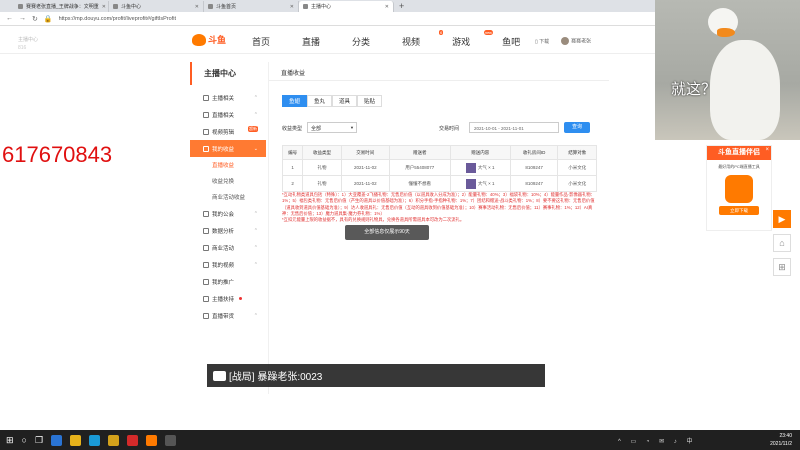 The image size is (800, 450). What do you see at coordinates (782, 267) in the screenshot?
I see `grid-icon: ⊞` at bounding box center [782, 267].